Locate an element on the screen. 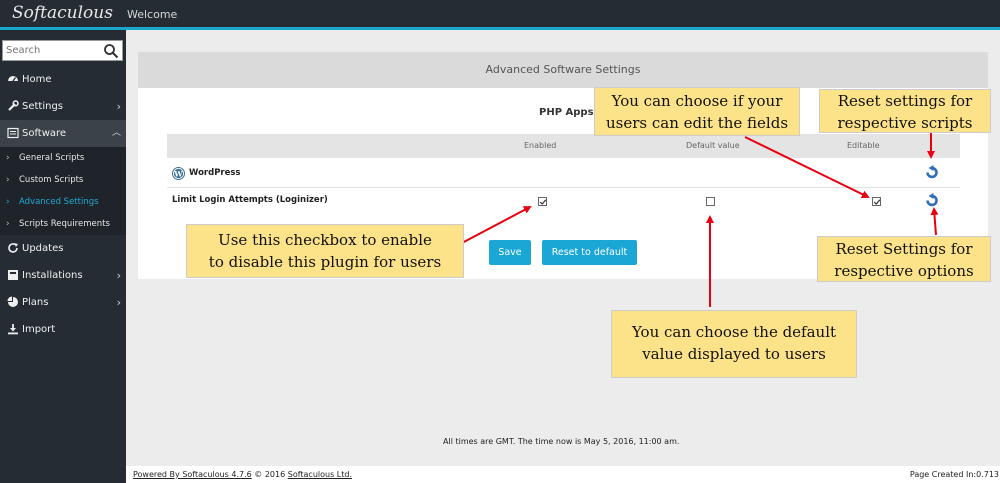 Image resolution: width=1000 pixels, height=483 pixels. nav-updates-label: Updates is located at coordinates (43, 248).